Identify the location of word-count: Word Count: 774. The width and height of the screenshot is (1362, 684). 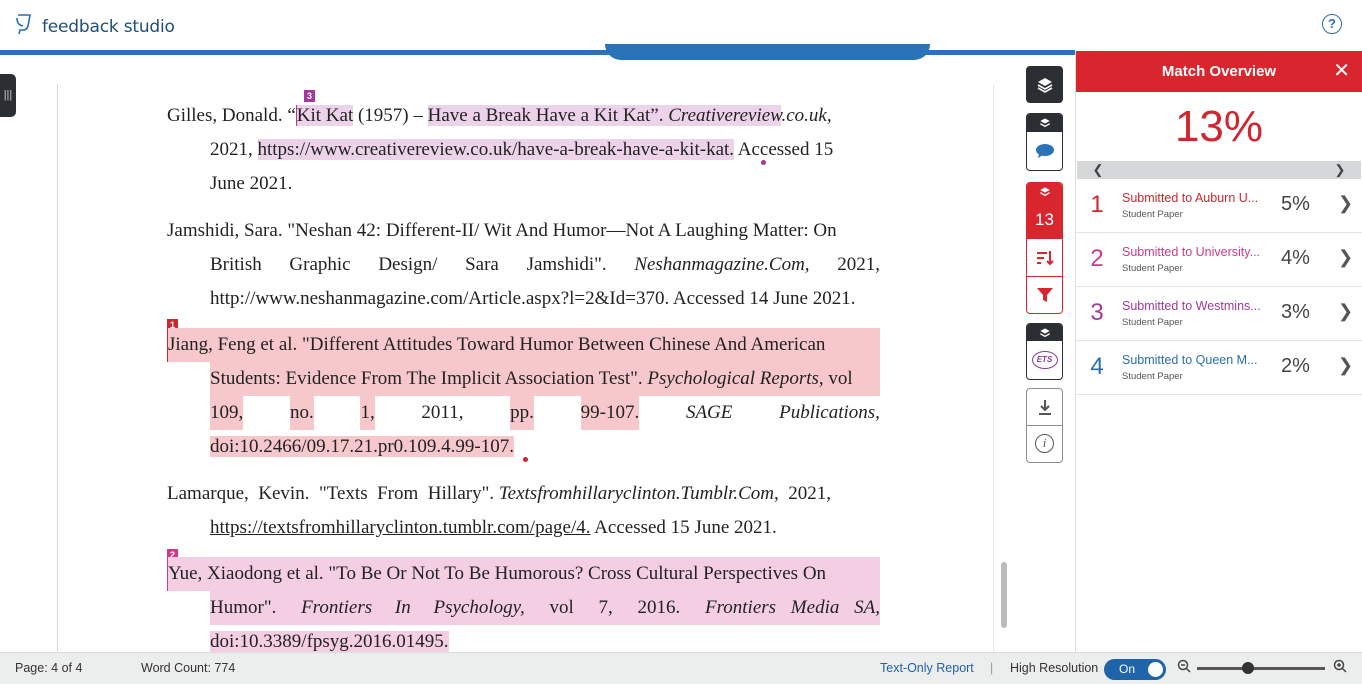
(188, 668).